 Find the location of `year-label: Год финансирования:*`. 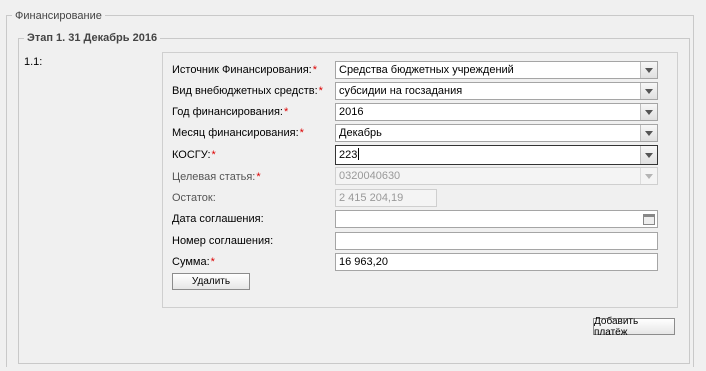

year-label: Год финансирования:* is located at coordinates (230, 112).